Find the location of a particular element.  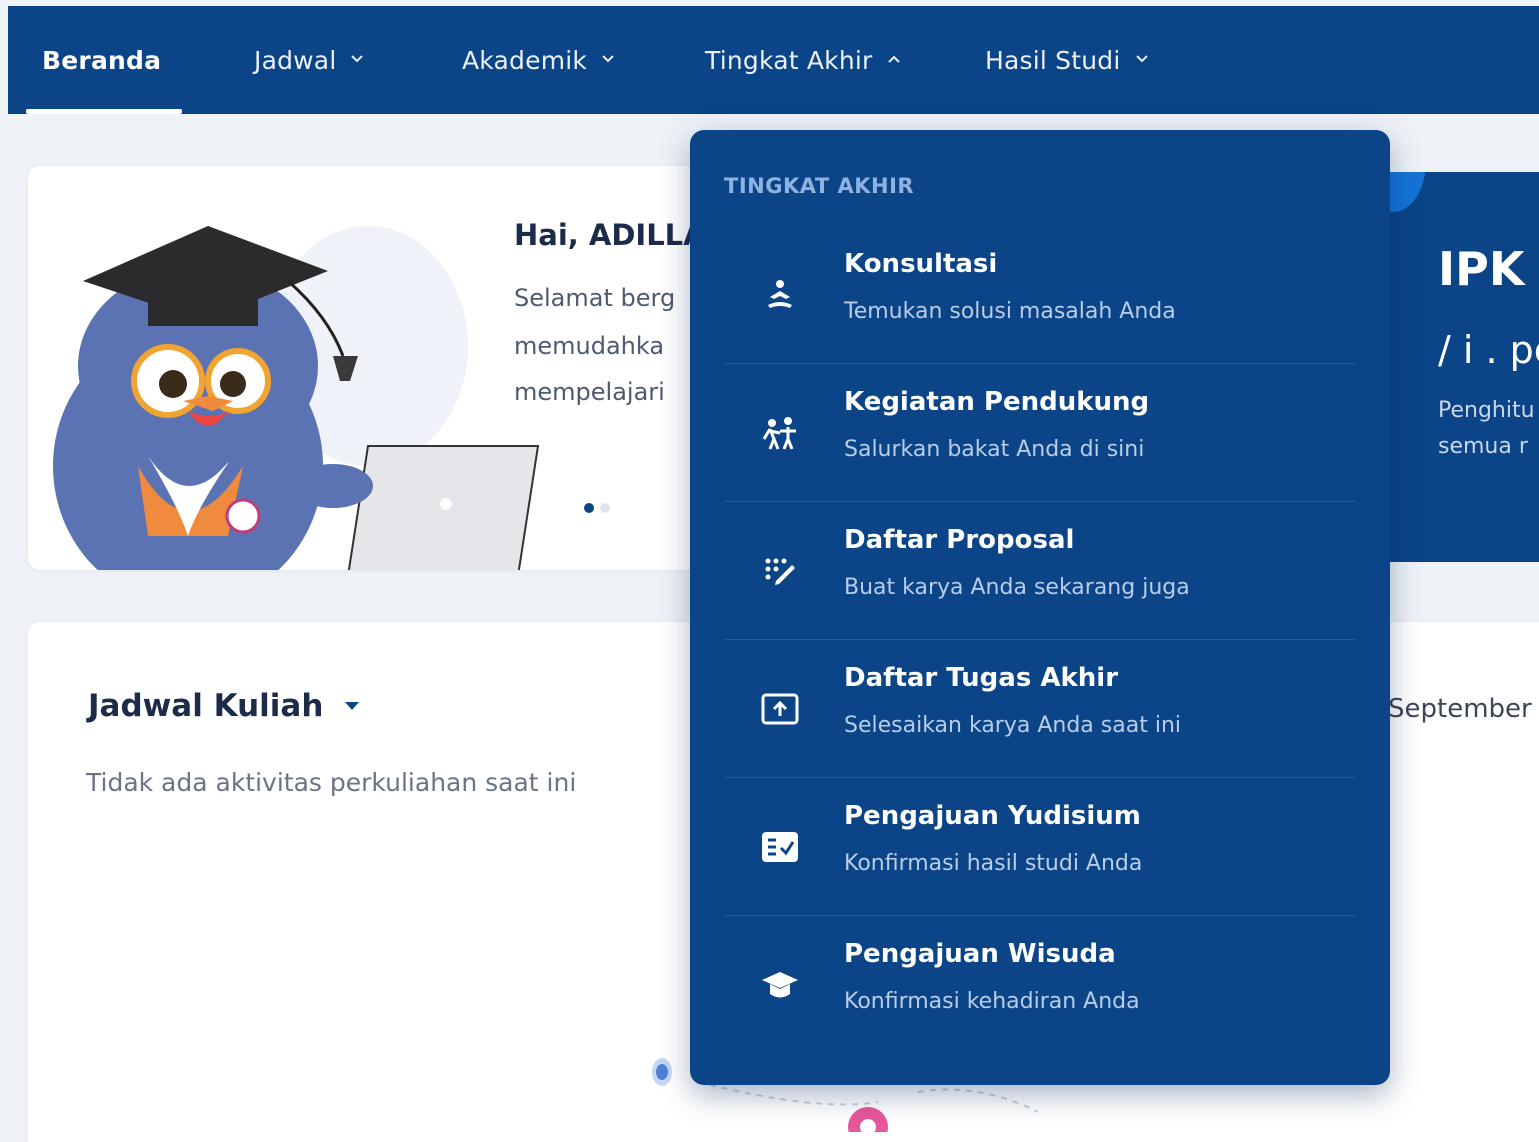

ipk-value: / i . pe is located at coordinates (1488, 350).